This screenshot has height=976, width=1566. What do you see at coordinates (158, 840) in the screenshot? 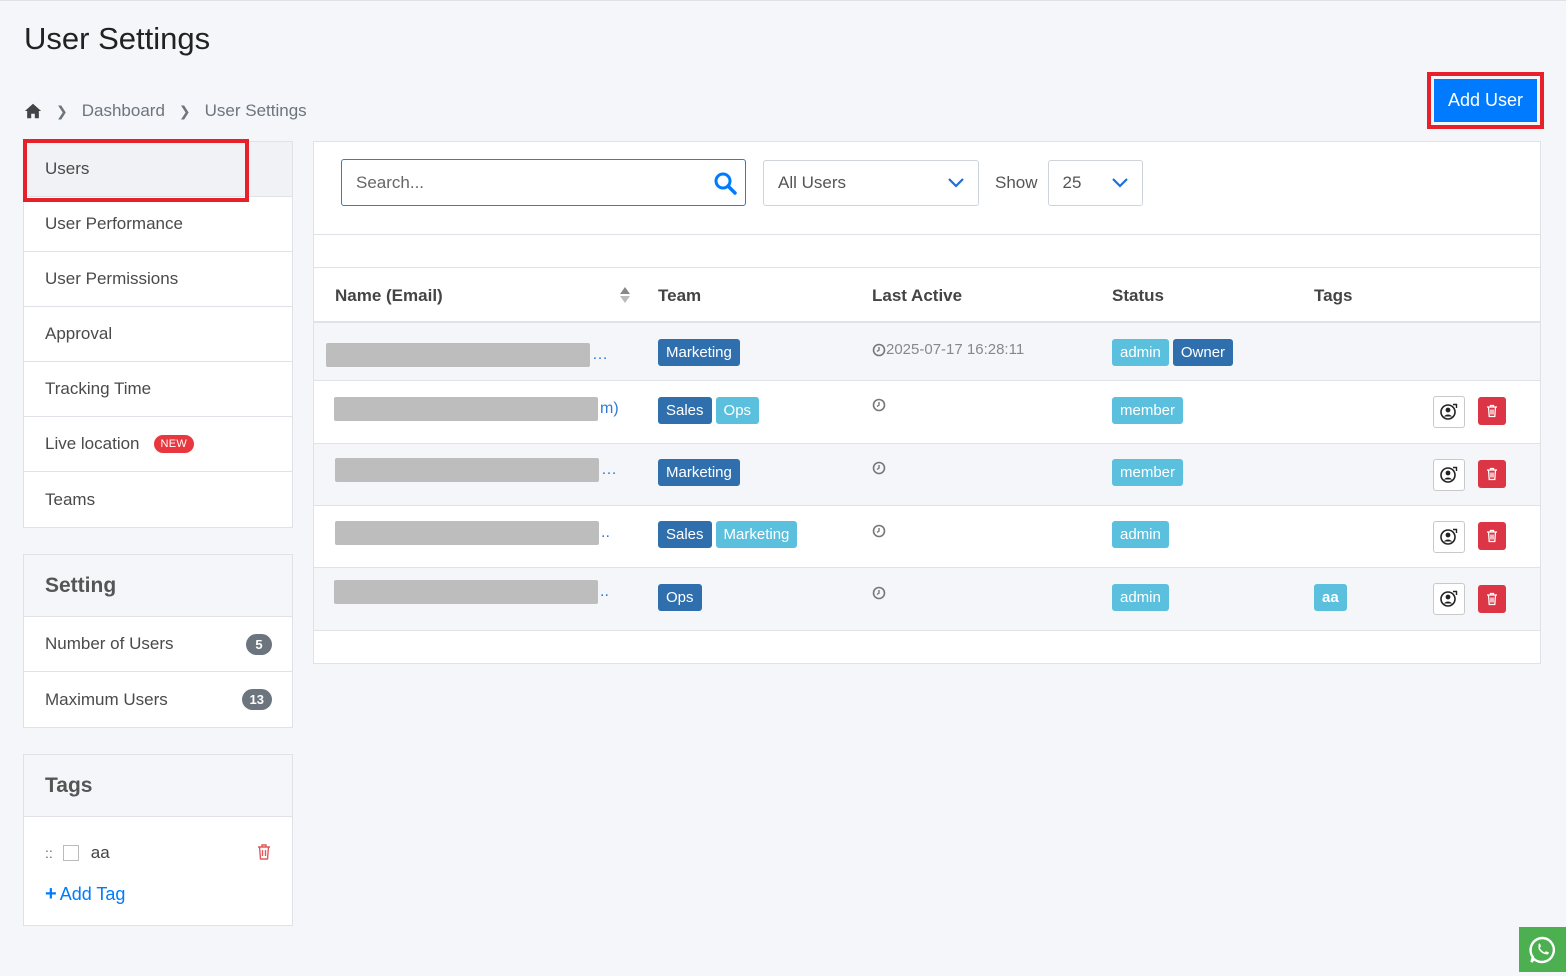
I see `tag-item: :: aa` at bounding box center [158, 840].